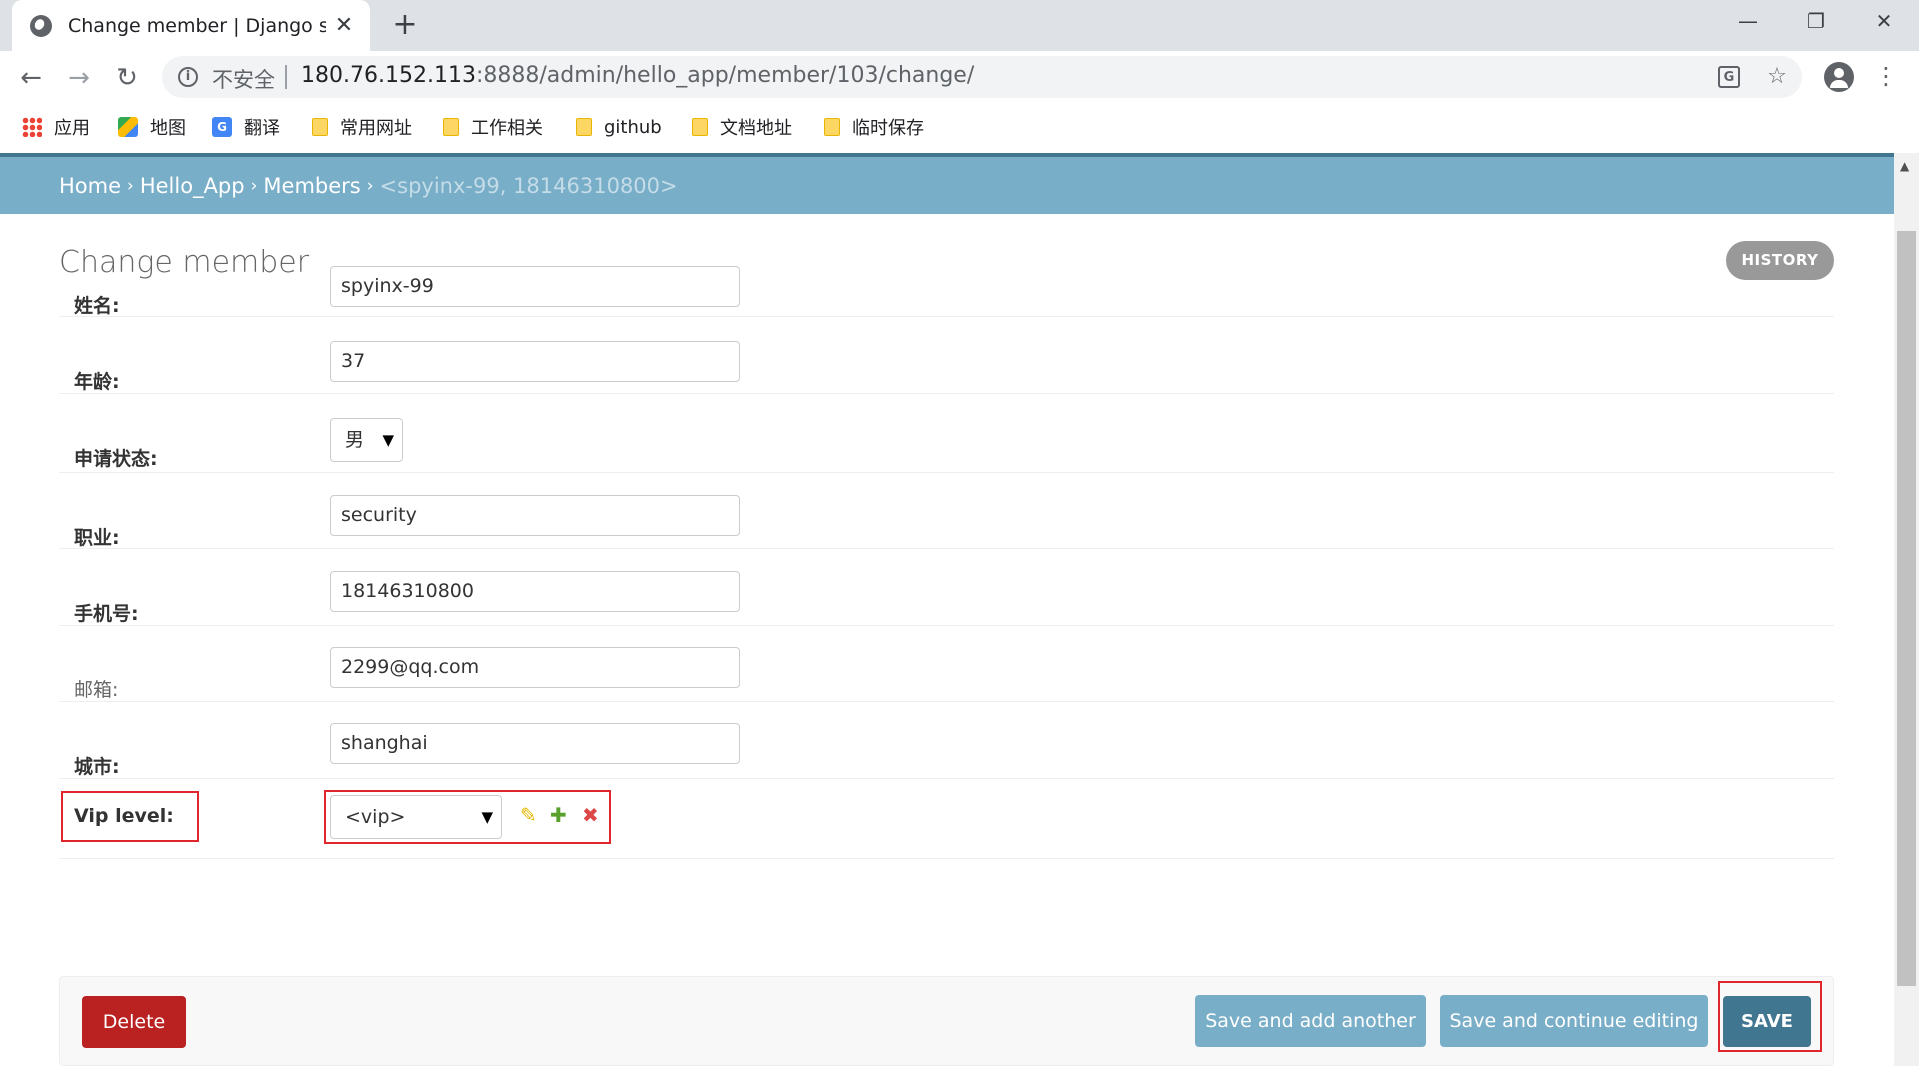  What do you see at coordinates (355, 440) in the screenshot?
I see `status-select-value: 男` at bounding box center [355, 440].